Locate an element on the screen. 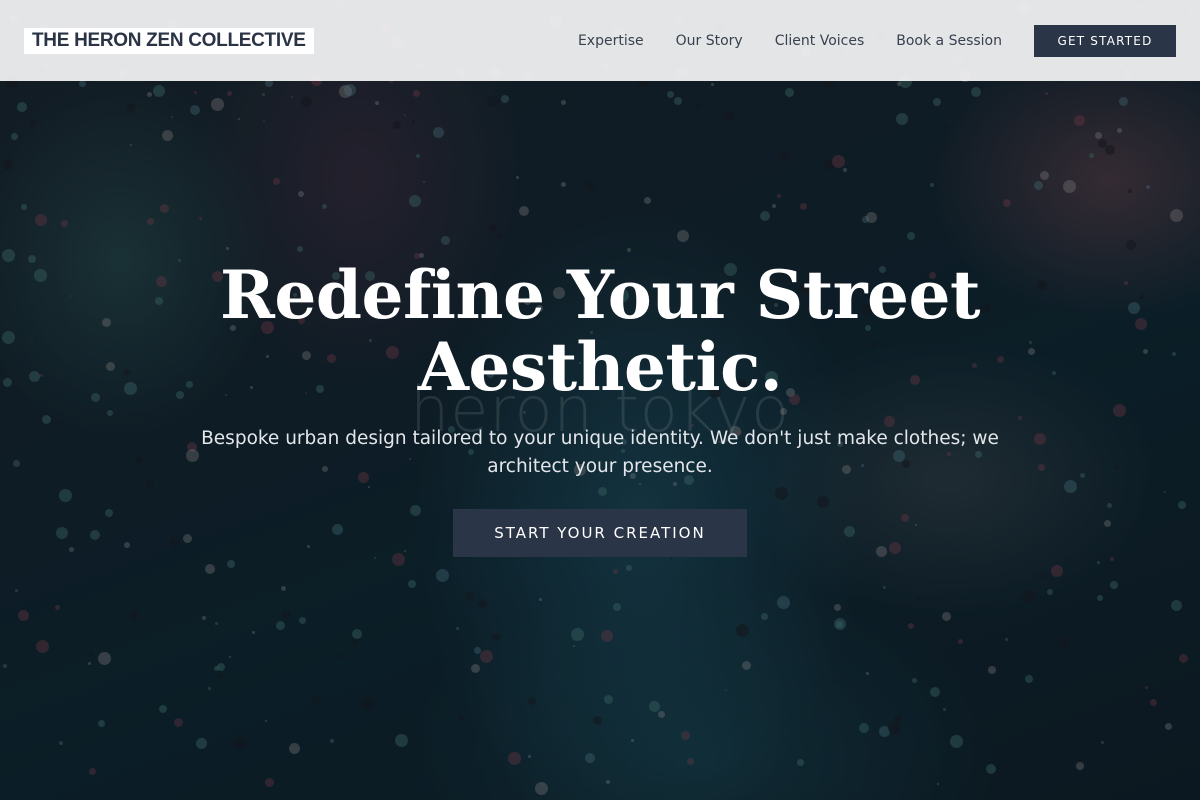  start-creation-button: START YOUR CREATION is located at coordinates (600, 533).